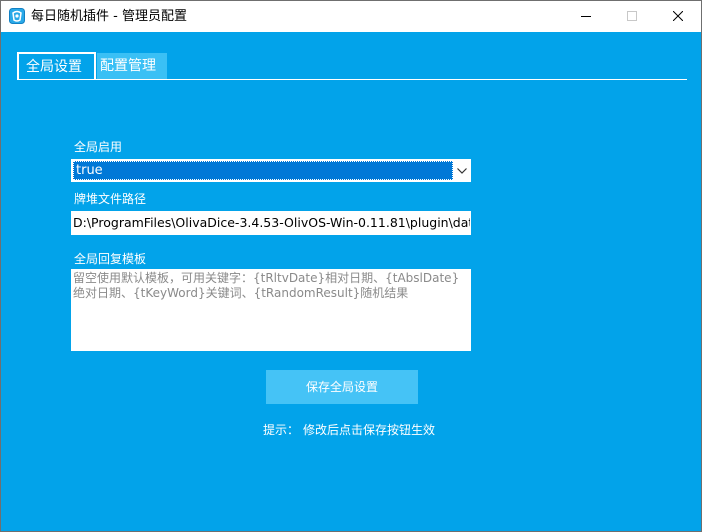 This screenshot has width=702, height=532. I want to click on dropdown-toggle, so click(461, 170).